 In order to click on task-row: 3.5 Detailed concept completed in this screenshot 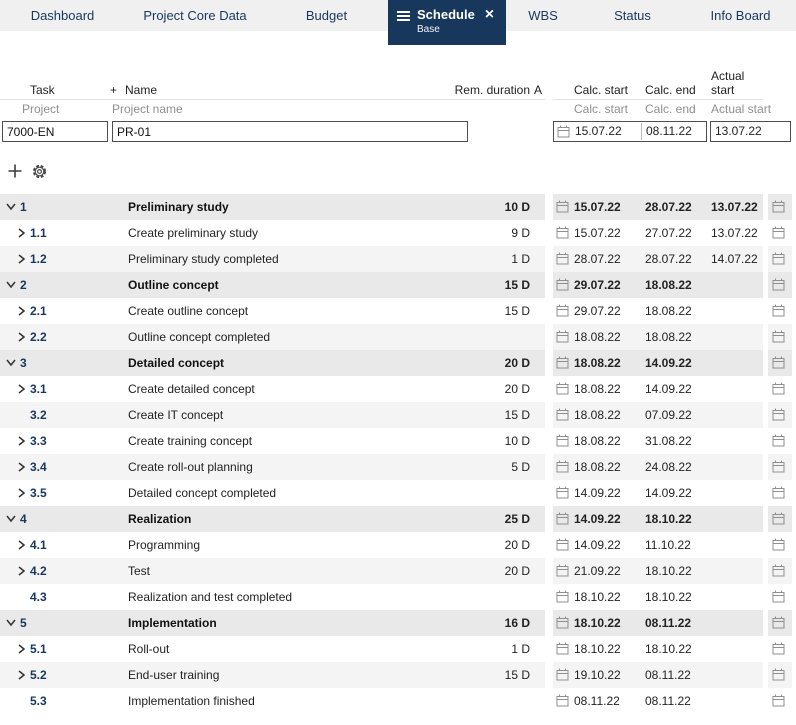, I will do `click(272, 493)`.